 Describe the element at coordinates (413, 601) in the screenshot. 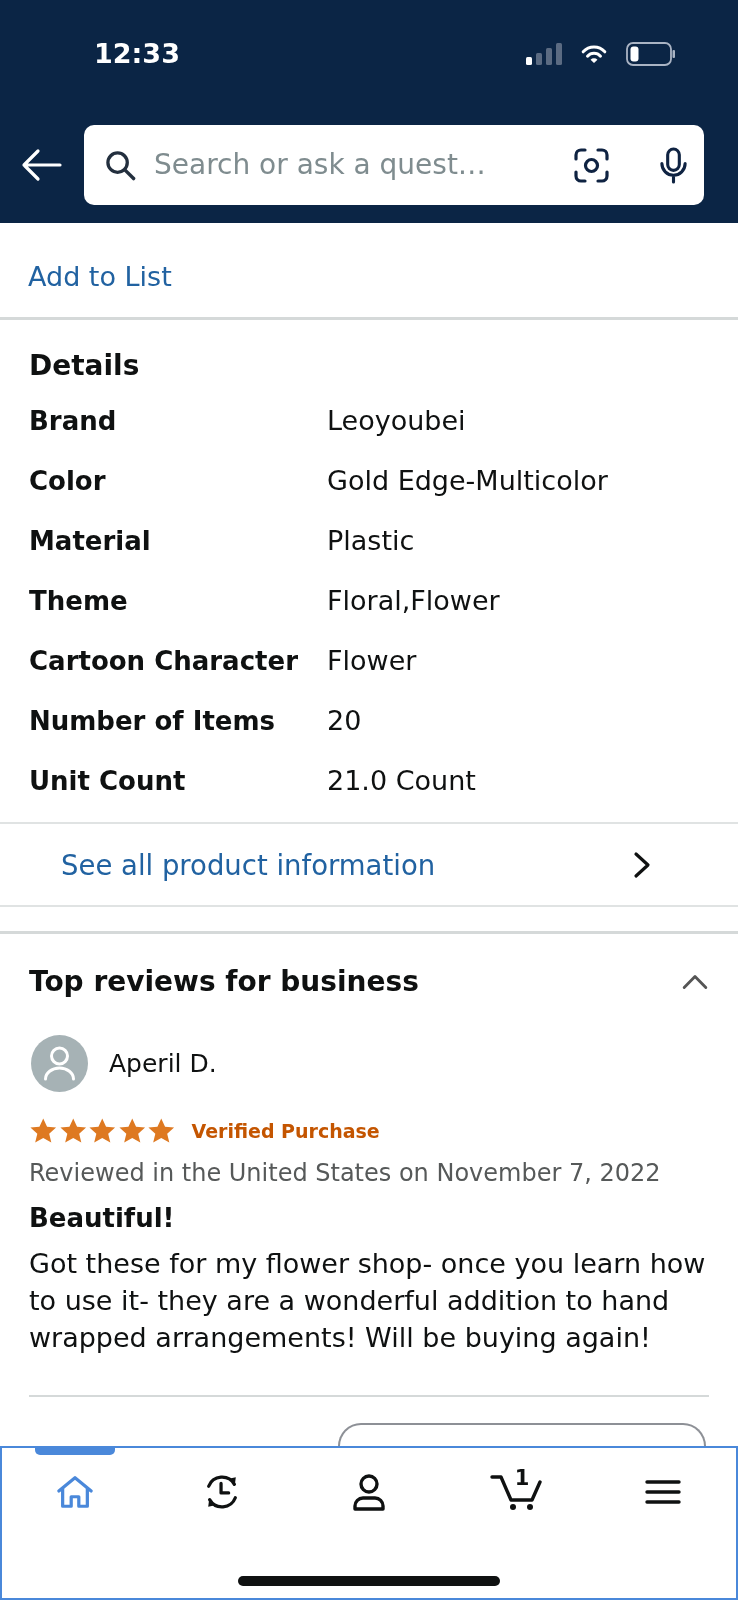

I see `detail-value: Floral,Flower` at that location.